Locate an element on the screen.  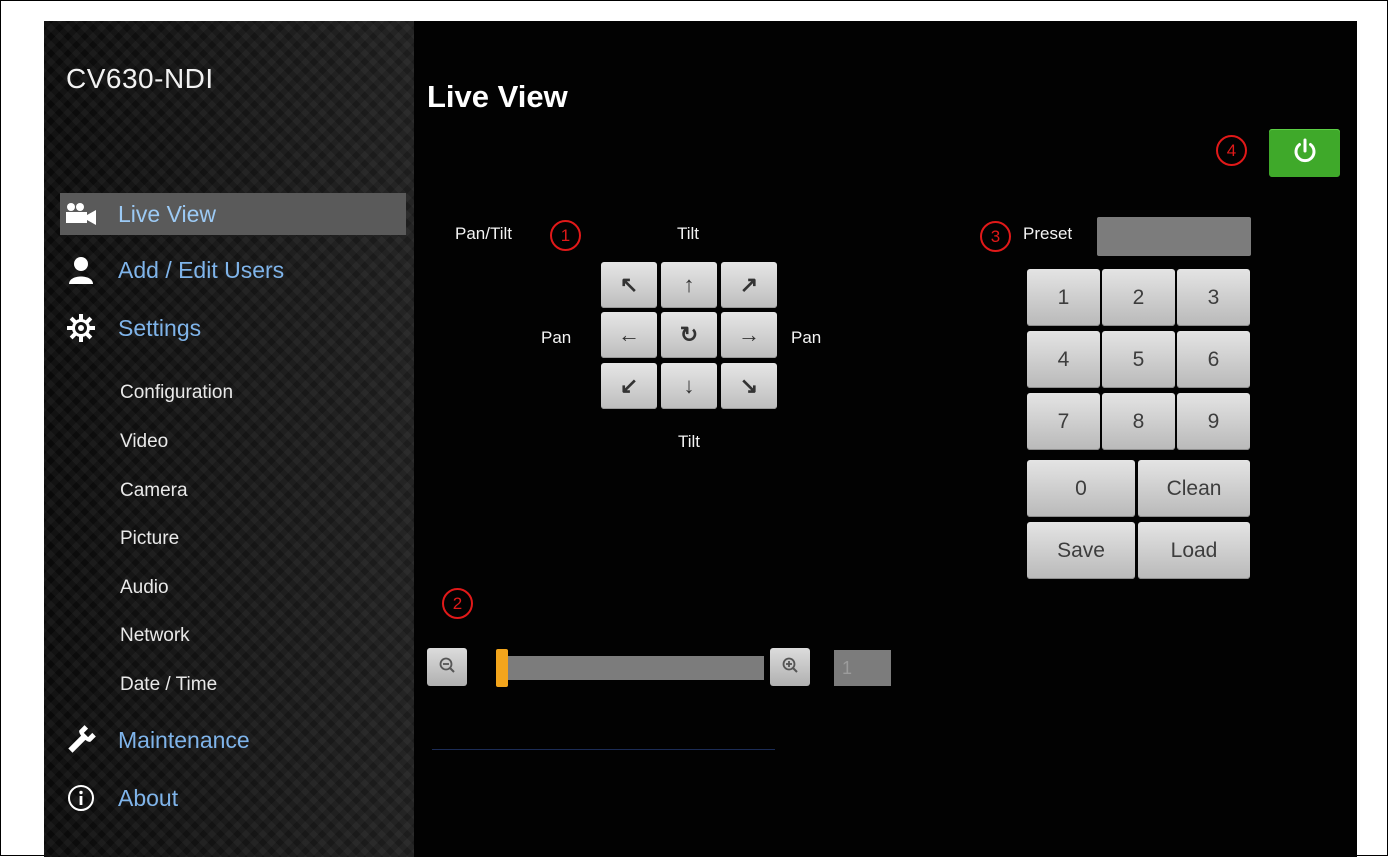
sub-item-audio: Audio is located at coordinates (144, 588).